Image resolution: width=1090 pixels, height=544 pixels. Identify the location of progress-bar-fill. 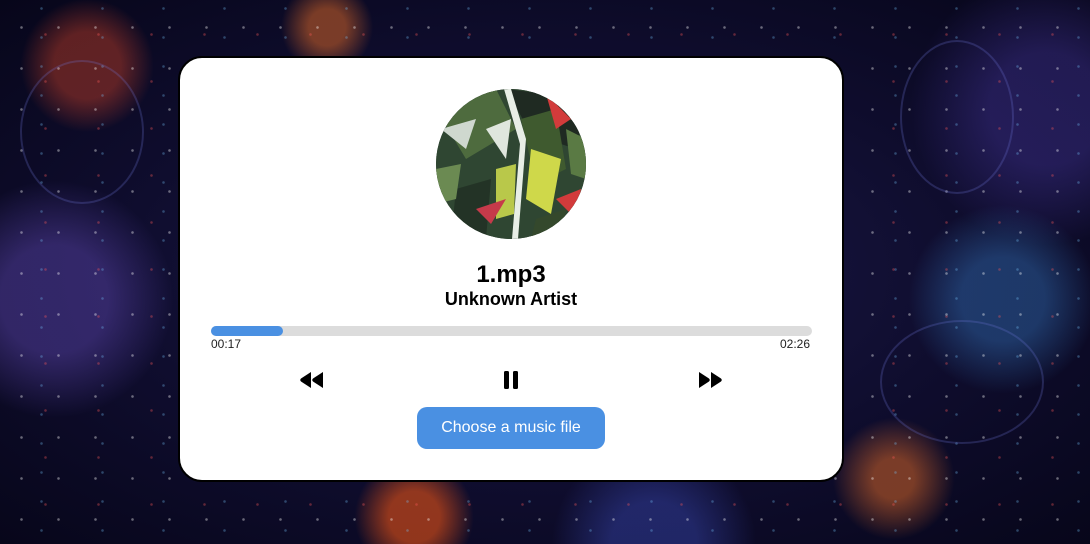
(247, 331).